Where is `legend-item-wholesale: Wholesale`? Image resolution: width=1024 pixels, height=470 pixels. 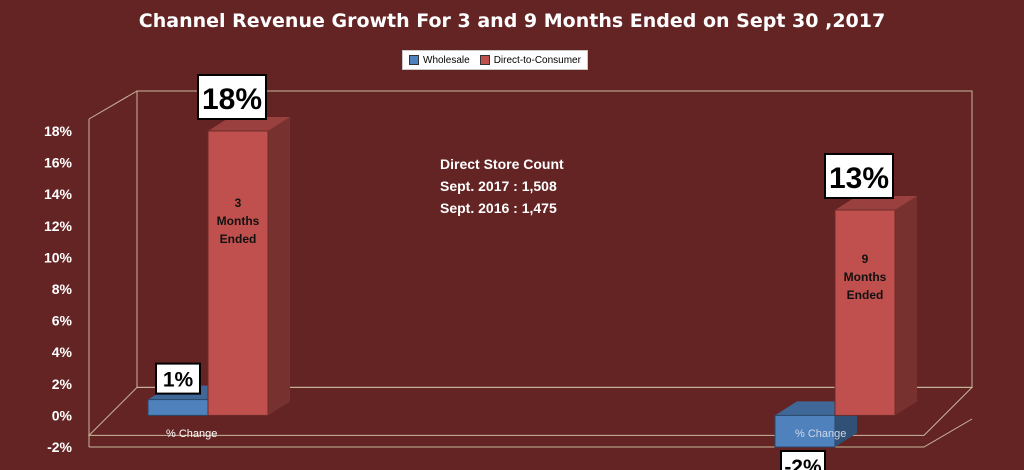 legend-item-wholesale: Wholesale is located at coordinates (439, 60).